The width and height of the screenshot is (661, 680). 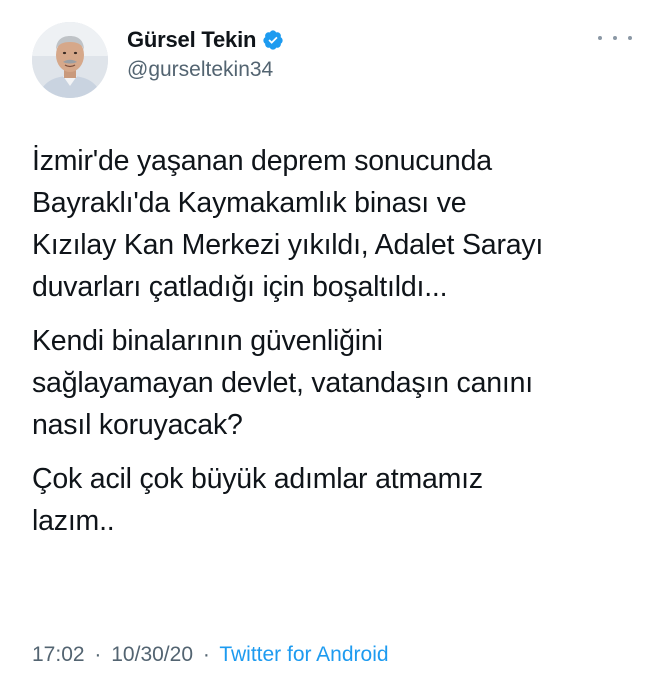 I want to click on more-horizontal-icon, so click(x=615, y=38).